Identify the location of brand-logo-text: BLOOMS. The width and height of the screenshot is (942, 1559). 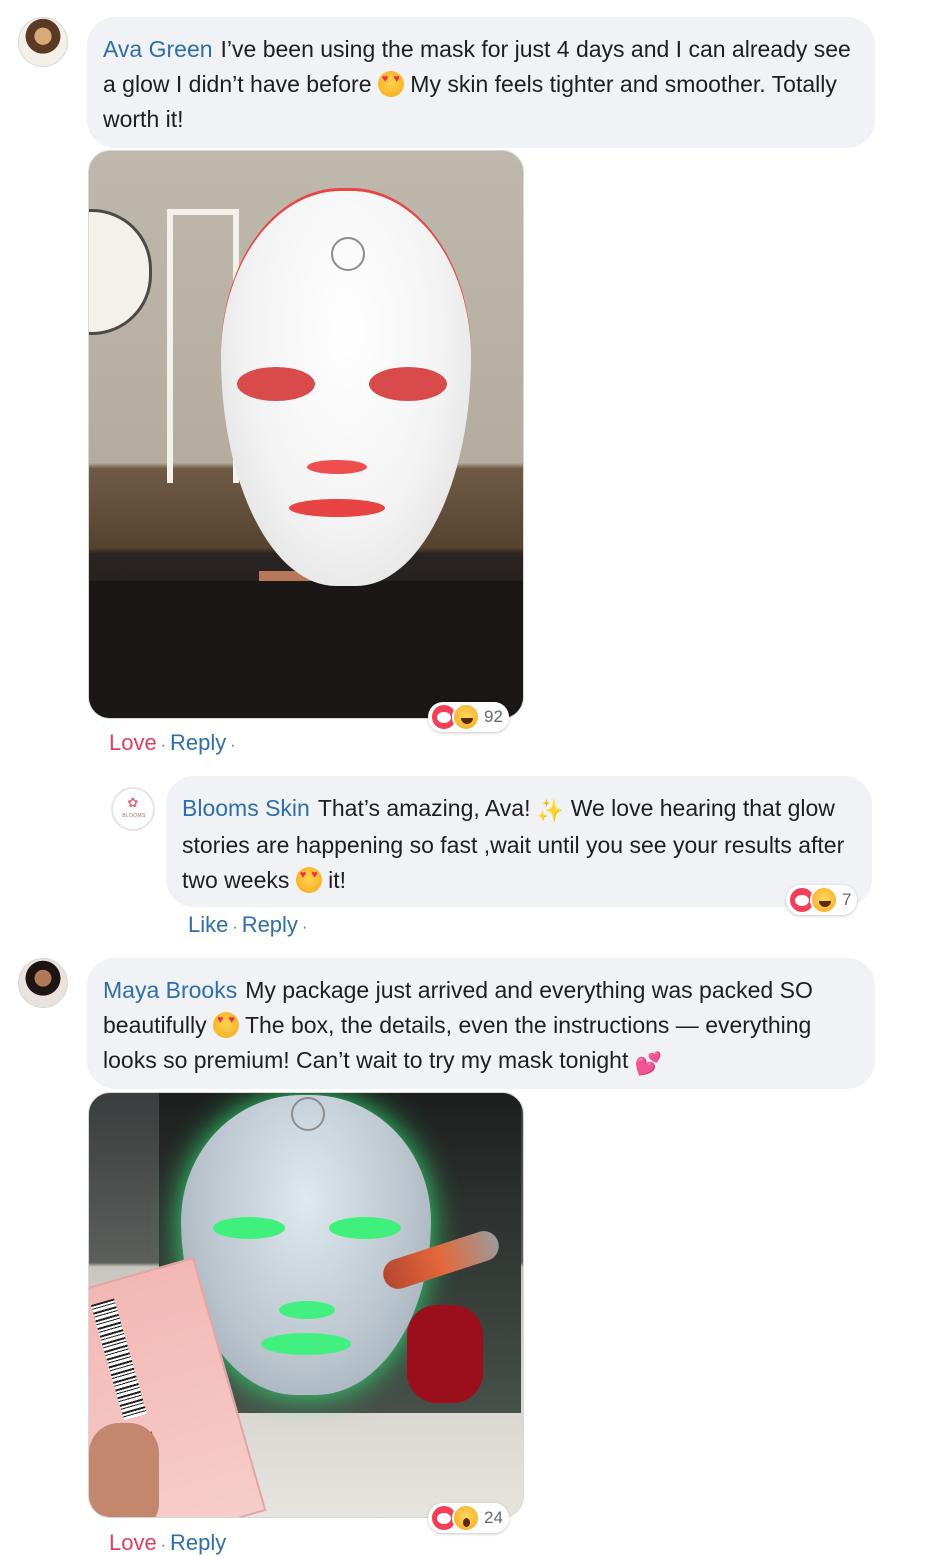
(134, 816).